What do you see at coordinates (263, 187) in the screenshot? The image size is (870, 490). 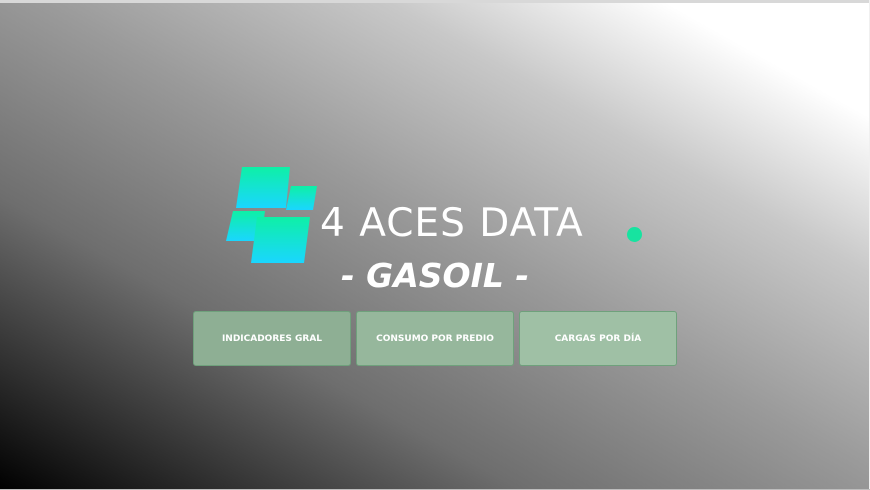 I see `logo-tile-top-left` at bounding box center [263, 187].